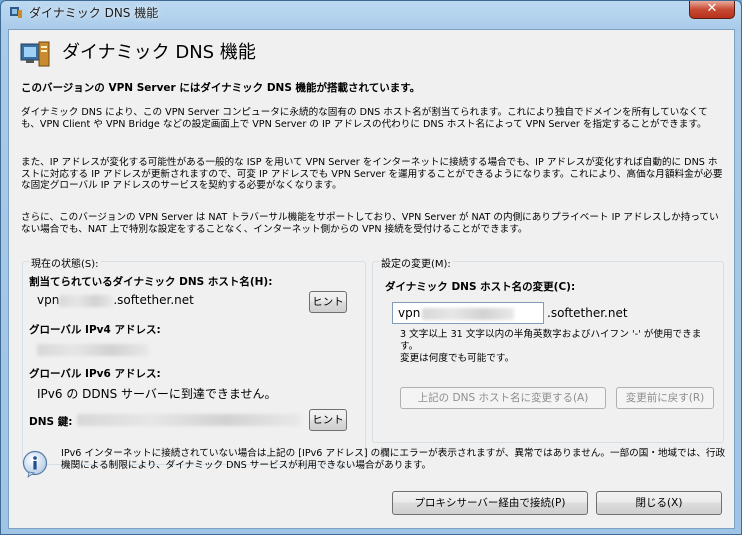 The height and width of the screenshot is (535, 742). I want to click on change-settings-label: 設定の変更(M):, so click(416, 262).